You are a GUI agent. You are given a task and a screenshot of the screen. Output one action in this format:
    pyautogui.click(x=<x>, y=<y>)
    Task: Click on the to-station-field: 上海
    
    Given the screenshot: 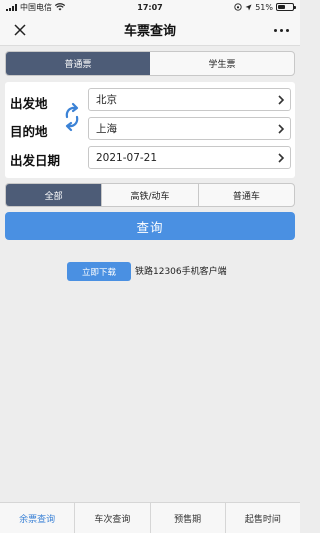 What is the action you would take?
    pyautogui.click(x=189, y=128)
    